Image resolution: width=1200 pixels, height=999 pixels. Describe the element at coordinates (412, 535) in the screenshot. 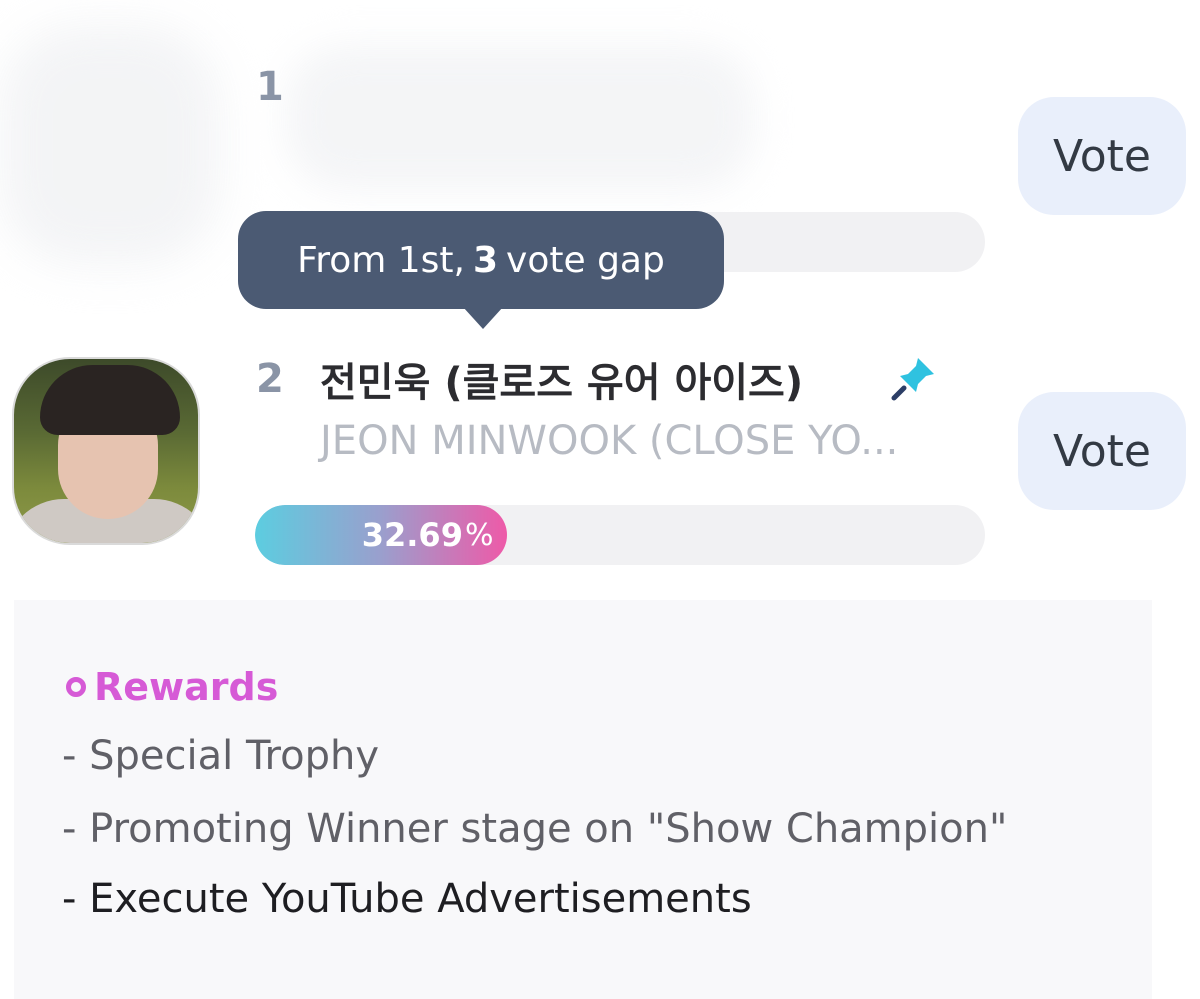

I see `percent-value: 32.69` at that location.